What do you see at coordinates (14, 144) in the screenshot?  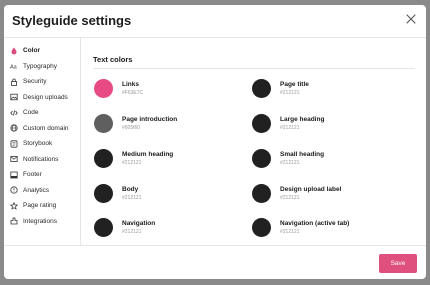 I see `storybook-icon` at bounding box center [14, 144].